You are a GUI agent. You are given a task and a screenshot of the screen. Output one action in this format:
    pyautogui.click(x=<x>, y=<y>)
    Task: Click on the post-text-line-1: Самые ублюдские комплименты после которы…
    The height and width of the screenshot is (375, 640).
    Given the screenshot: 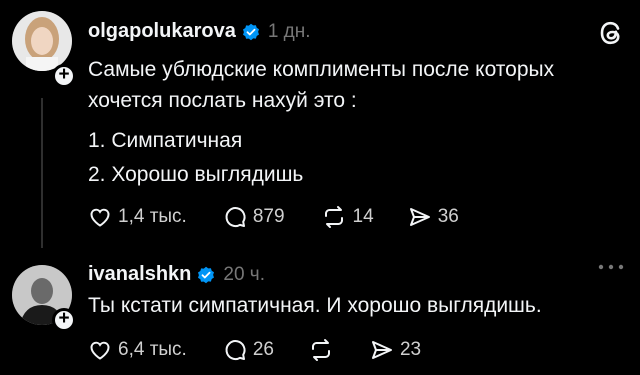 What is the action you would take?
    pyautogui.click(x=321, y=69)
    